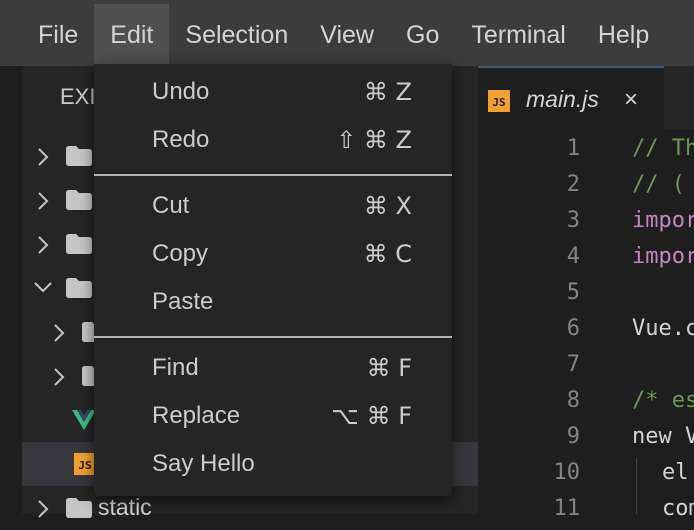  I want to click on menu-item-label: Paste, so click(183, 301).